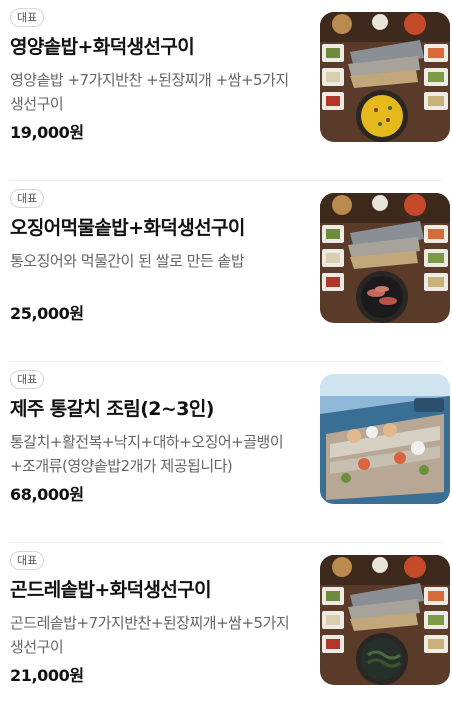 Image resolution: width=452 pixels, height=724 pixels. I want to click on menu-item-description: 통오징어와 먹물간이 된 쌀로 만든 솥밥, so click(127, 261).